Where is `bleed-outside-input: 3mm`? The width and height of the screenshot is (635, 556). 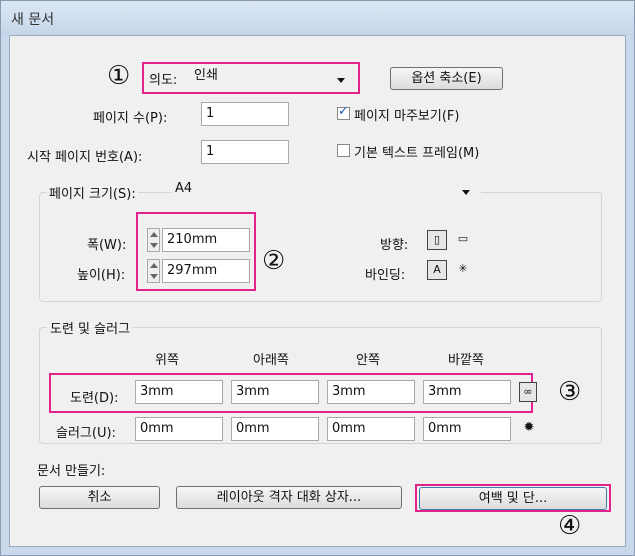
bleed-outside-input: 3mm is located at coordinates (467, 392).